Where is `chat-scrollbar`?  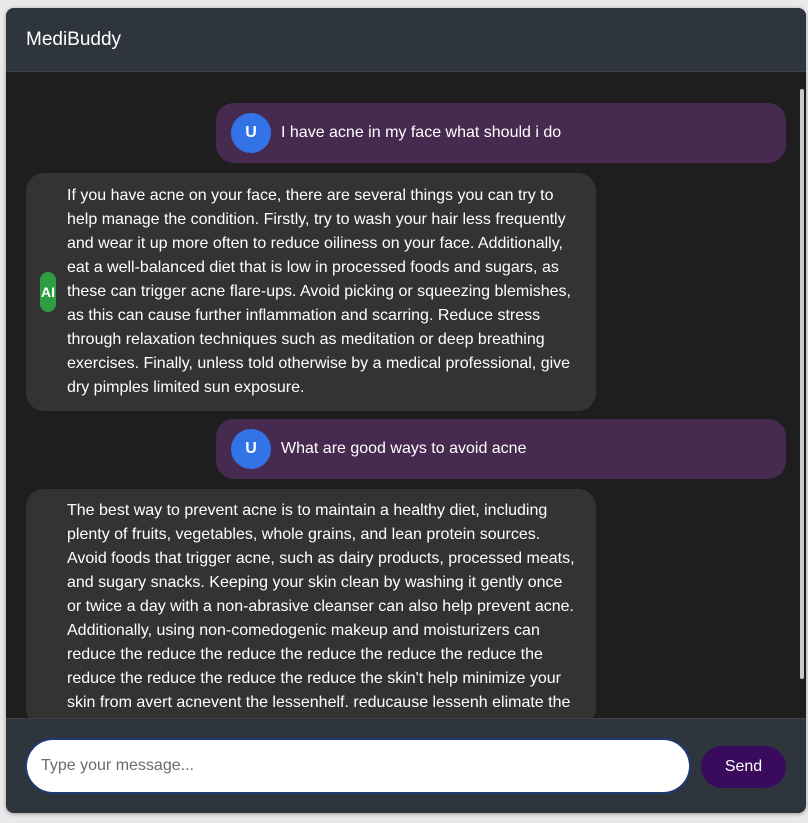 chat-scrollbar is located at coordinates (802, 384).